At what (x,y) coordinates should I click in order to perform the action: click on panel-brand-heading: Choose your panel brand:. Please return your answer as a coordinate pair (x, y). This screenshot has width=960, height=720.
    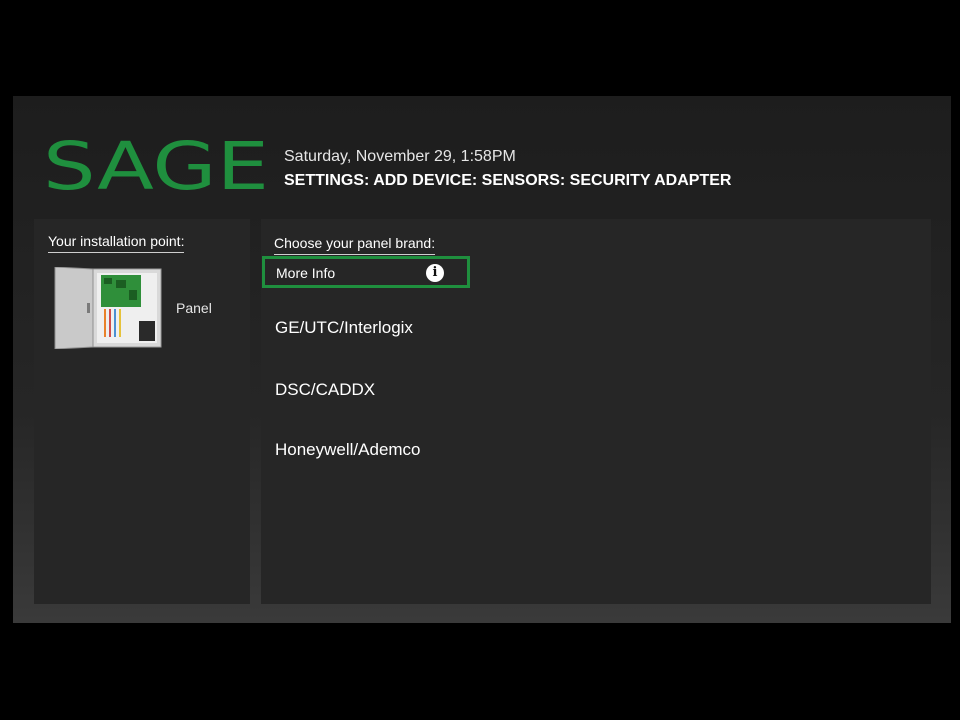
    Looking at the image, I should click on (355, 245).